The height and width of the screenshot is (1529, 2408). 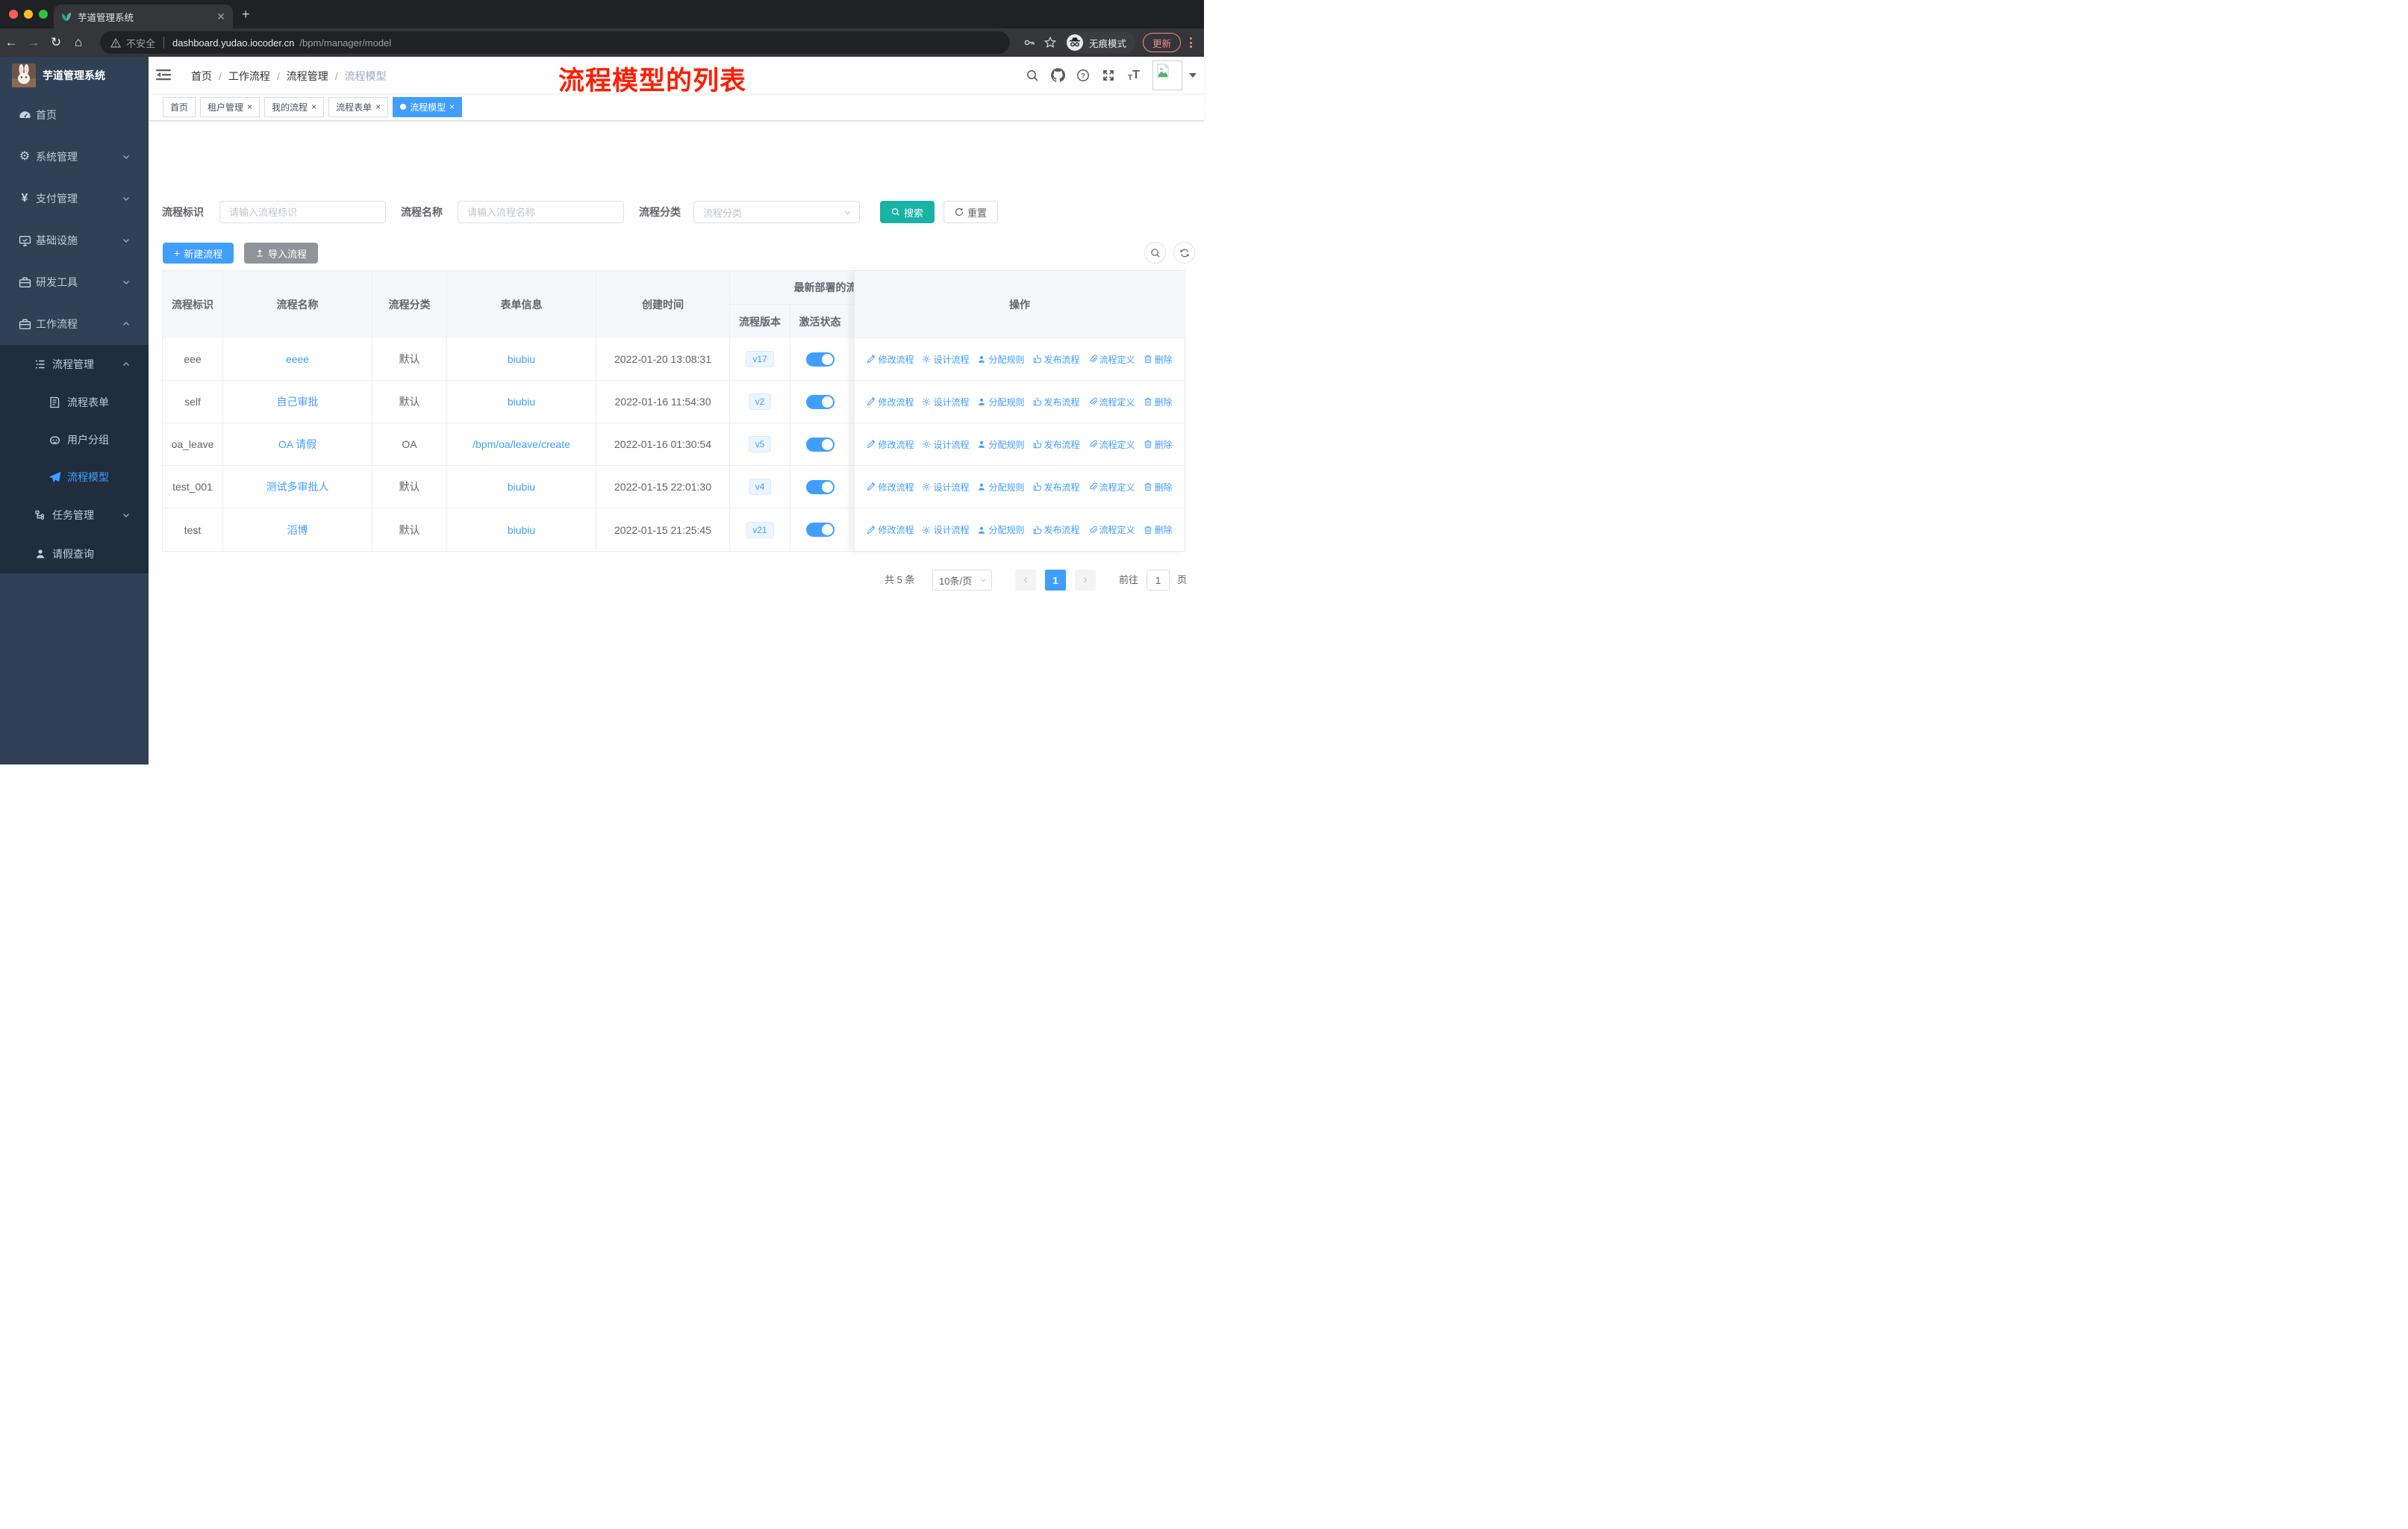 I want to click on key-icon, so click(x=1029, y=42).